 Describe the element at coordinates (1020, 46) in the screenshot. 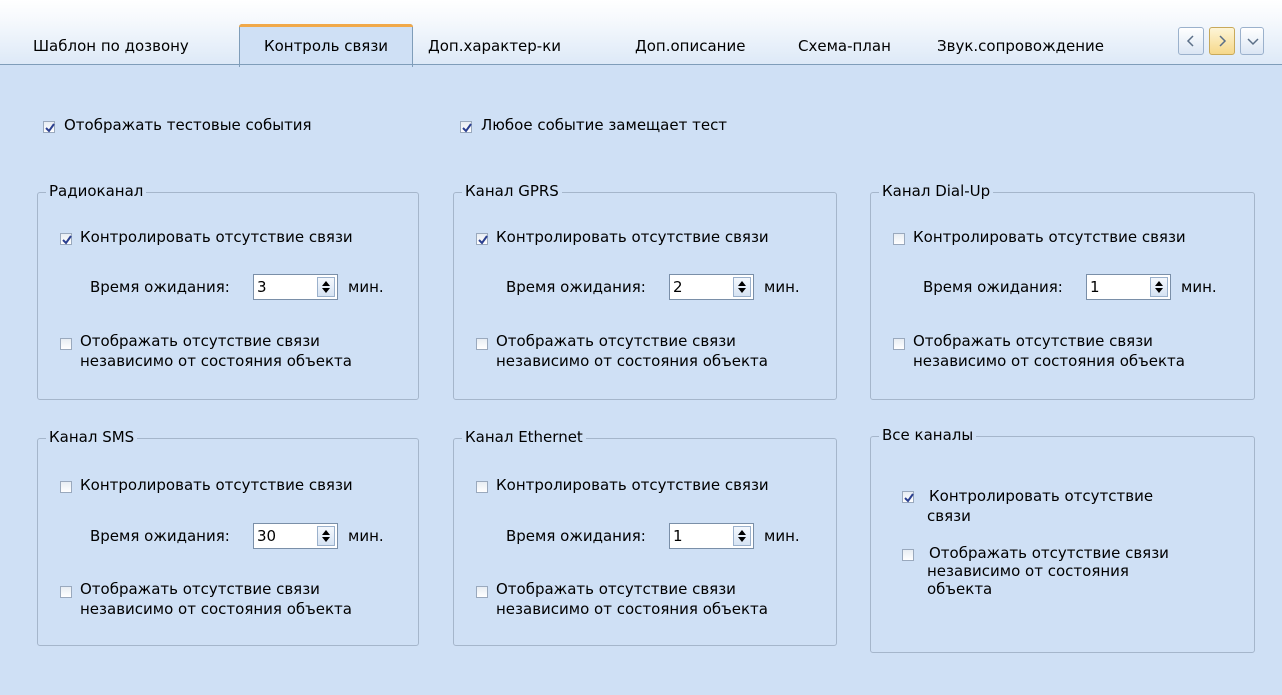

I see `tab-sound: Звук.сопровождение` at that location.